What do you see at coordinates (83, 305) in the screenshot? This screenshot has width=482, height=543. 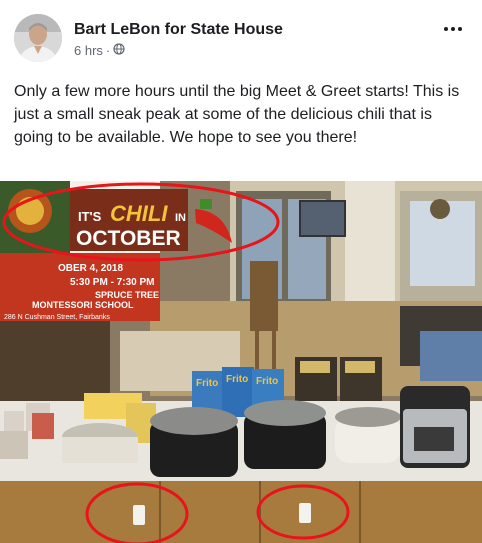 I see `flyer-venue-2: MONTESSORI SCHOOL` at bounding box center [83, 305].